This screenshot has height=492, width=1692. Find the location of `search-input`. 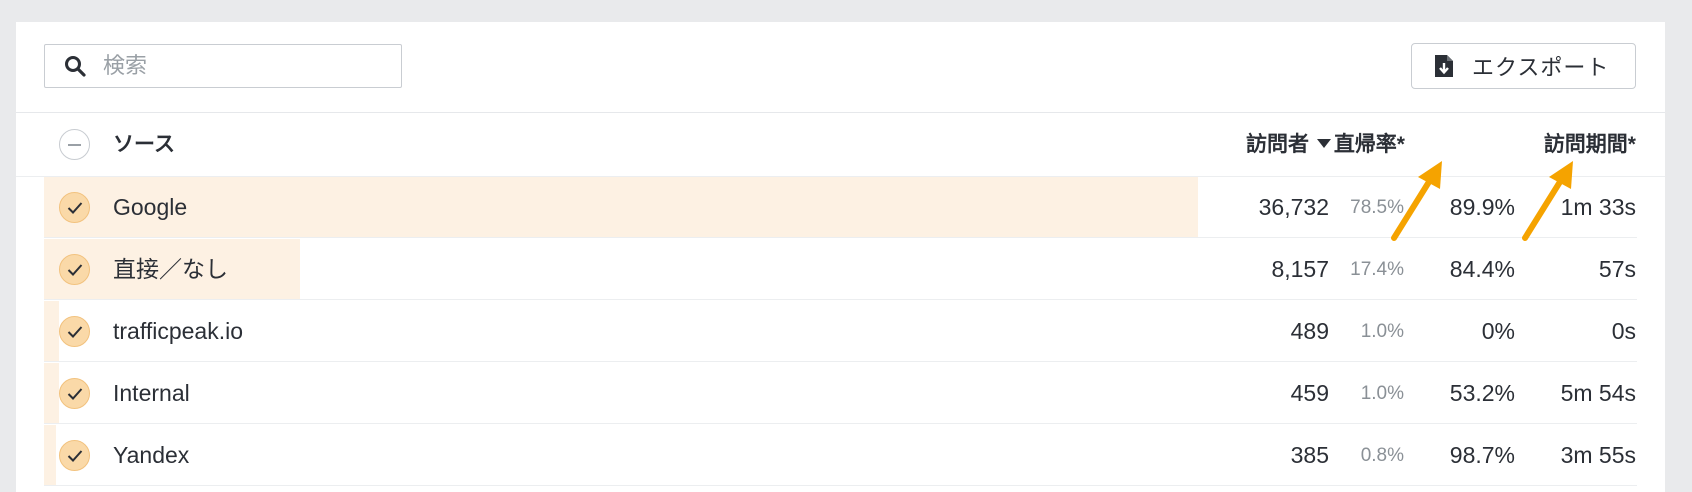

search-input is located at coordinates (223, 66).